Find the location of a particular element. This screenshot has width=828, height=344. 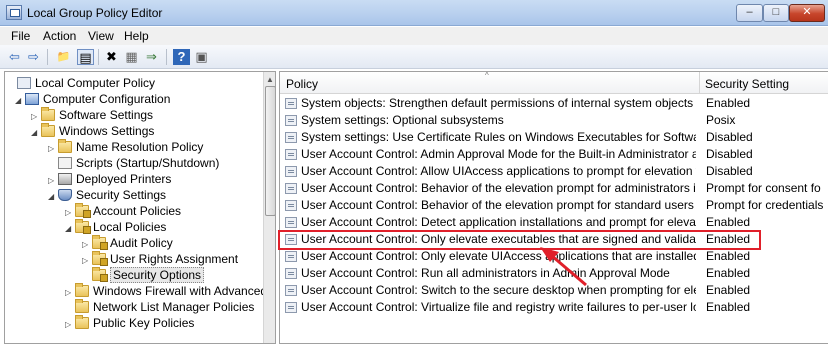

tree-node: ▷ Deployed Printers is located at coordinates (109, 179).